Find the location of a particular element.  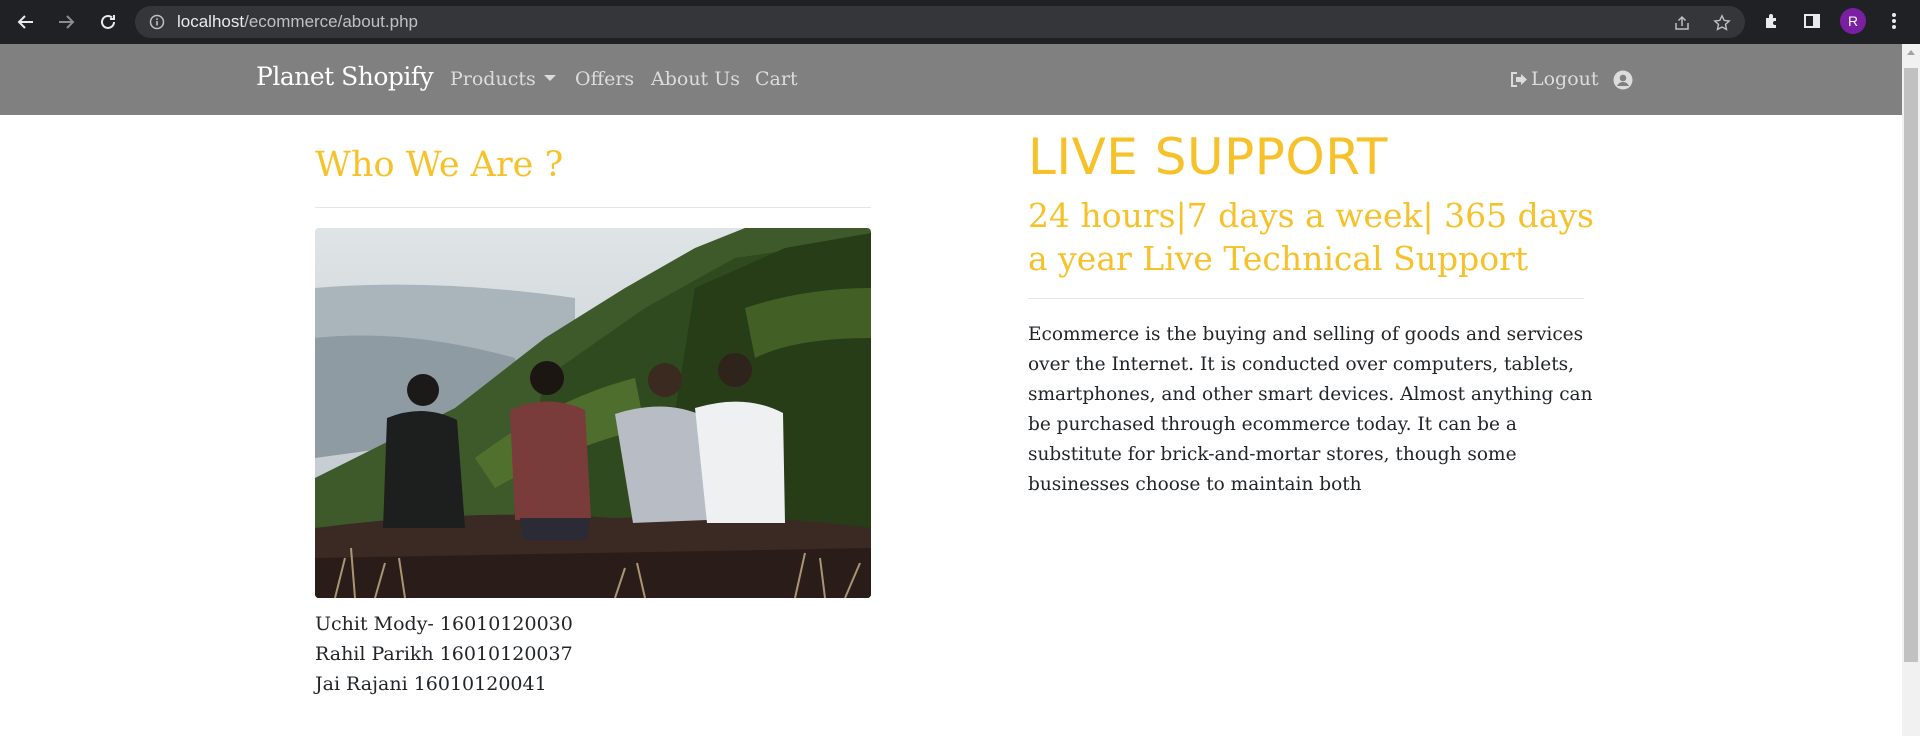

browser-toolbar: localhost/ecommerce/about.php R is located at coordinates (960, 22).